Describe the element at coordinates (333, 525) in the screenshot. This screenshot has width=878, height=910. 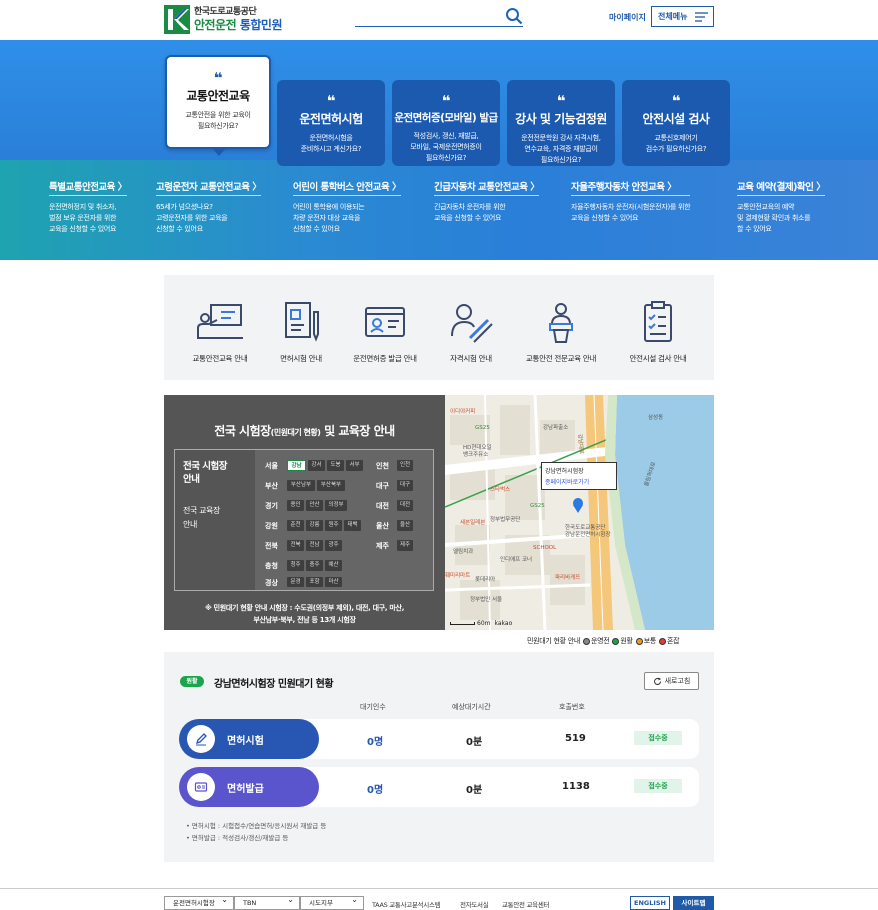
I see `test-center-button: 원주` at that location.